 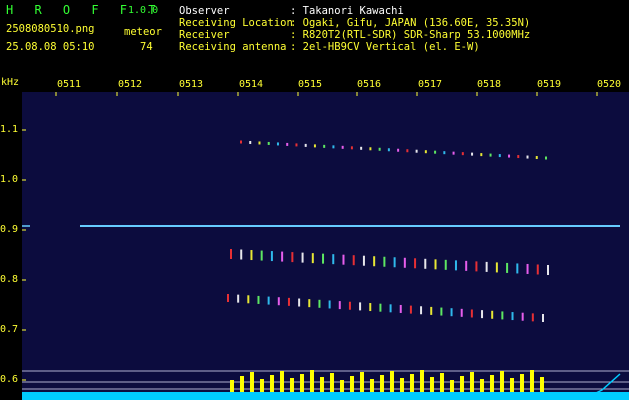 I want to click on y-tick-0-9: 0.9, so click(x=9, y=229).